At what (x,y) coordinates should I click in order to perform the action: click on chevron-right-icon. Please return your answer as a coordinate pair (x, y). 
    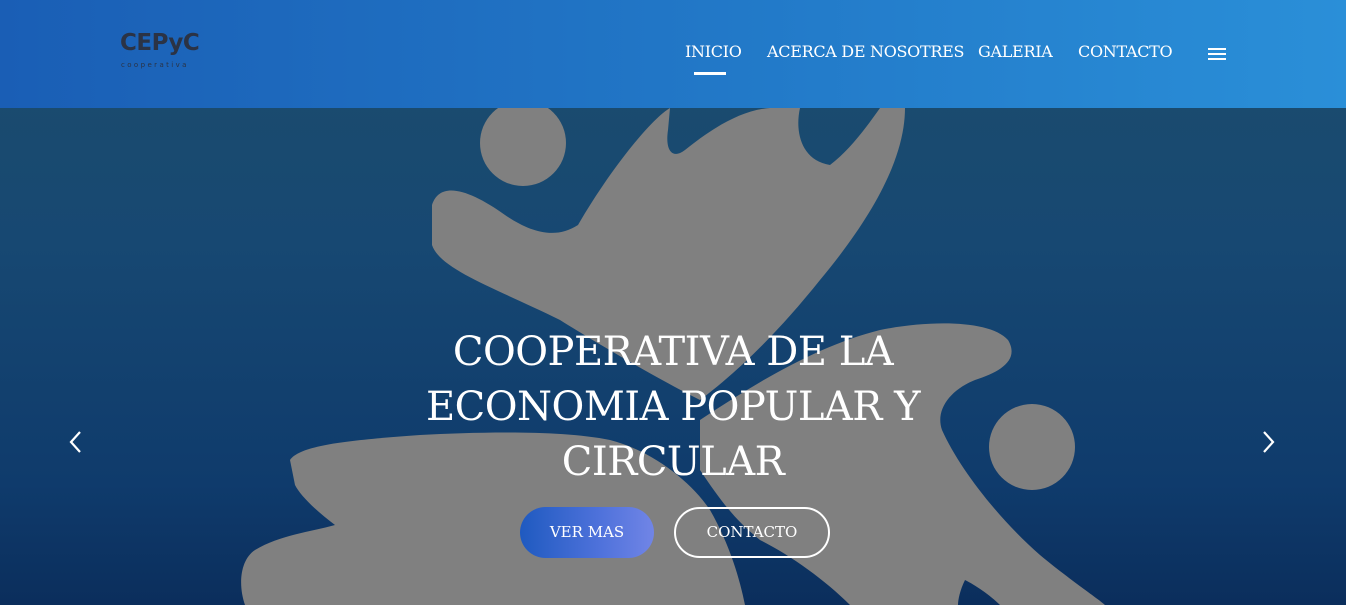
    Looking at the image, I should click on (1268, 442).